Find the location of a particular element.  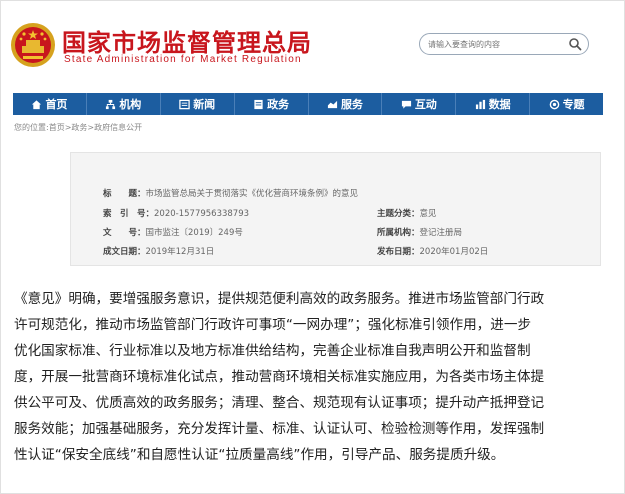

data-icon is located at coordinates (480, 104).